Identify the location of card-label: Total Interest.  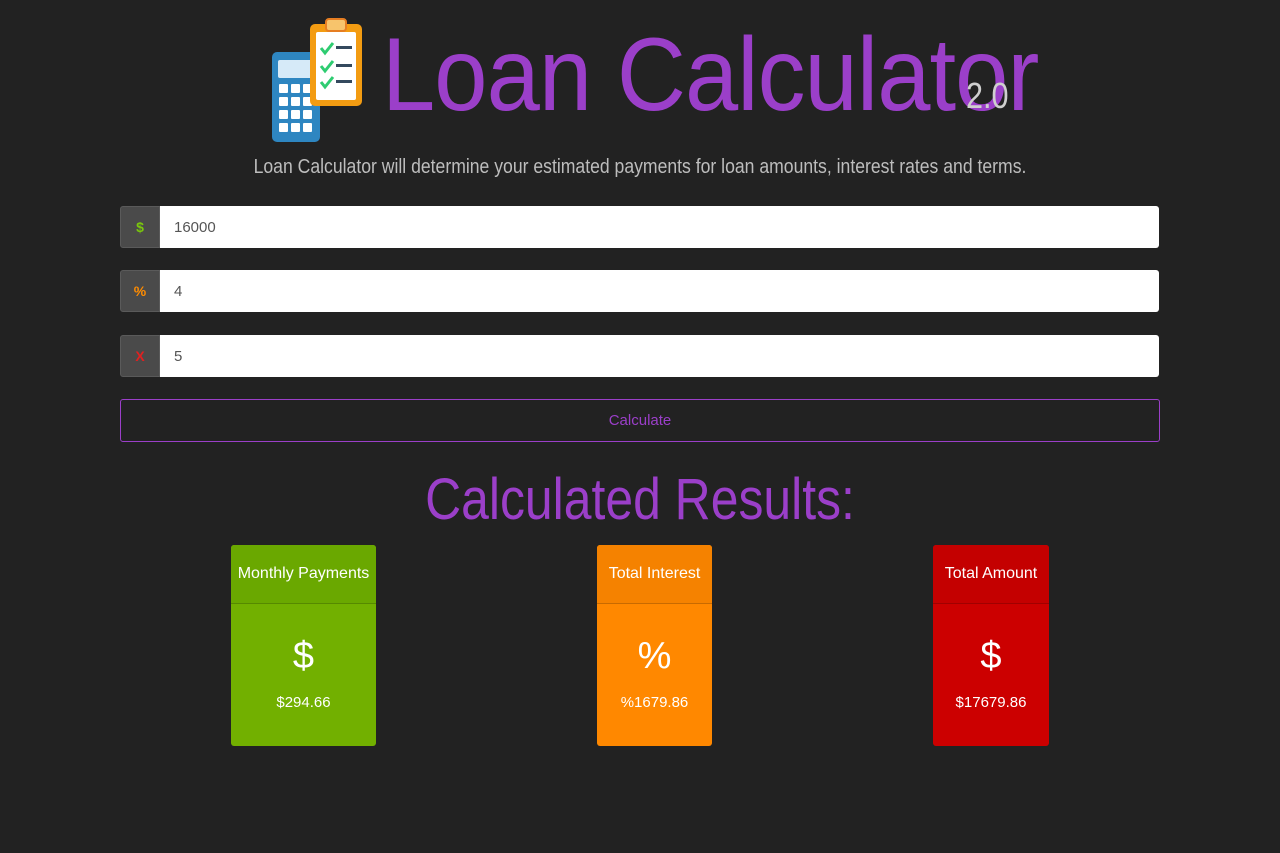
(654, 574).